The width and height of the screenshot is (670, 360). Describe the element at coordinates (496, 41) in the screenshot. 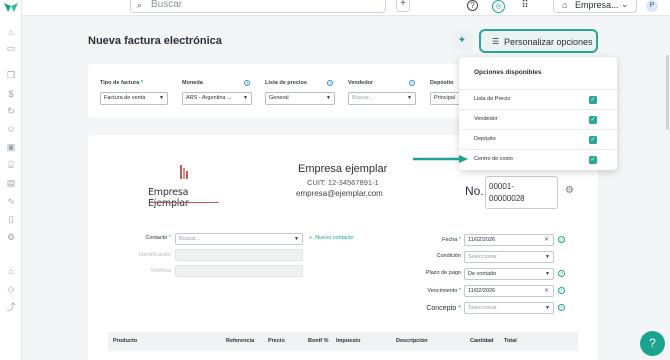

I see `sliders-icon: ☰` at that location.